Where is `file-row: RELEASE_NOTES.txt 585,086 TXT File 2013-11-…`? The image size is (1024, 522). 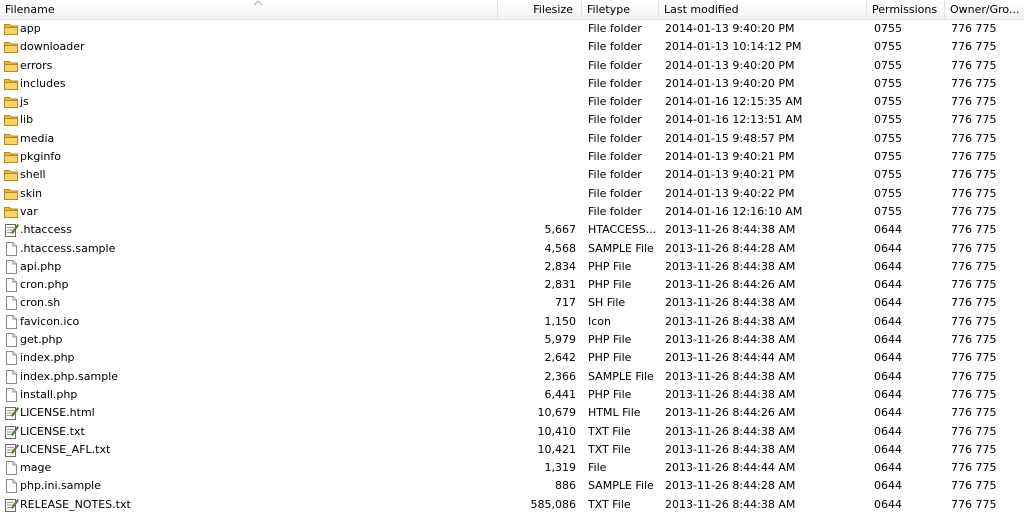
file-row: RELEASE_NOTES.txt 585,086 TXT File 2013-11-… is located at coordinates (512, 505).